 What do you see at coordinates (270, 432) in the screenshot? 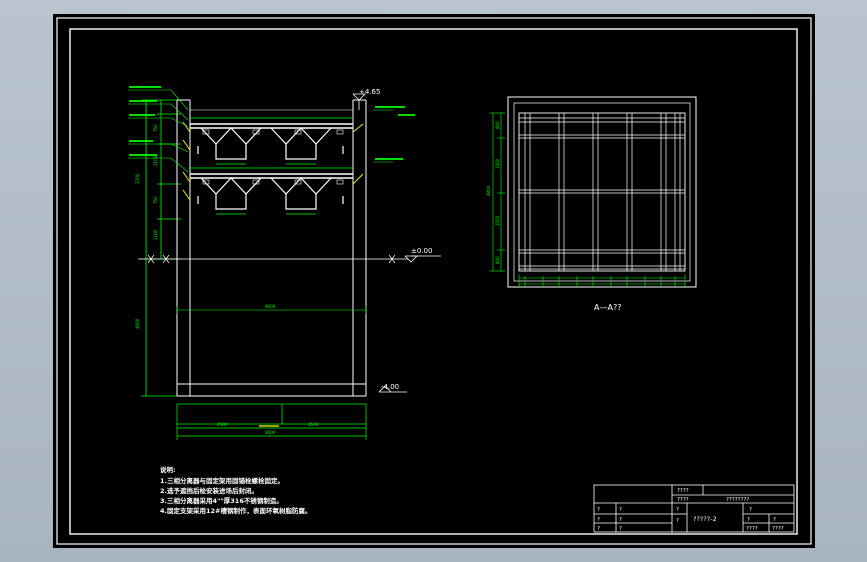
I see `svg-text: 9000` at bounding box center [270, 432].